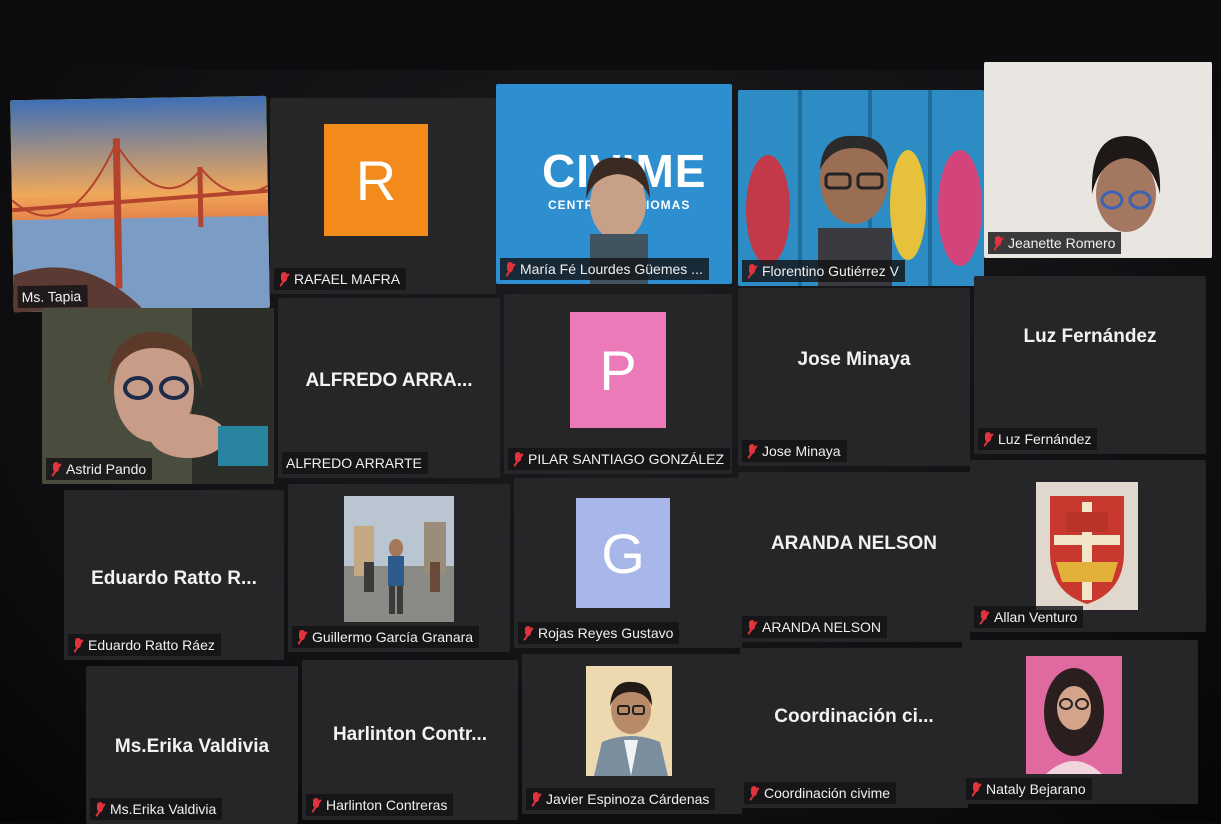 This screenshot has width=1221, height=824. I want to click on participant-tile-aranda: ARANDA NELSON ARANDA NELSON, so click(854, 557).